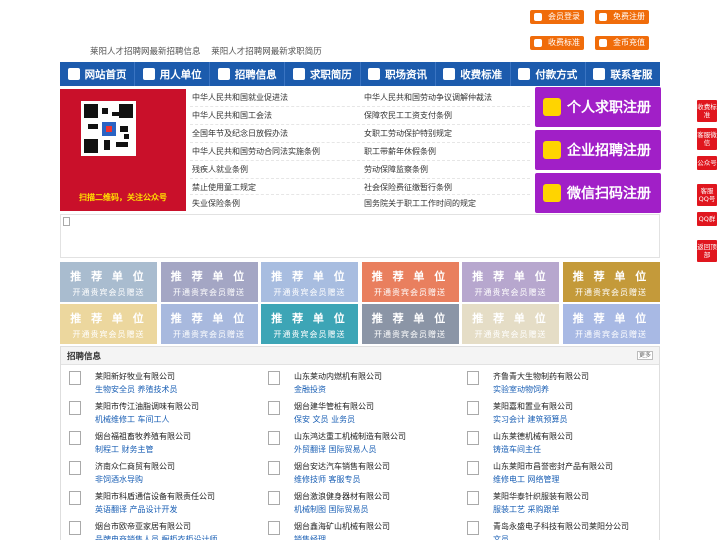 This screenshot has width=720, height=540. Describe the element at coordinates (557, 17) in the screenshot. I see `member-login-button: 会员登录` at that location.